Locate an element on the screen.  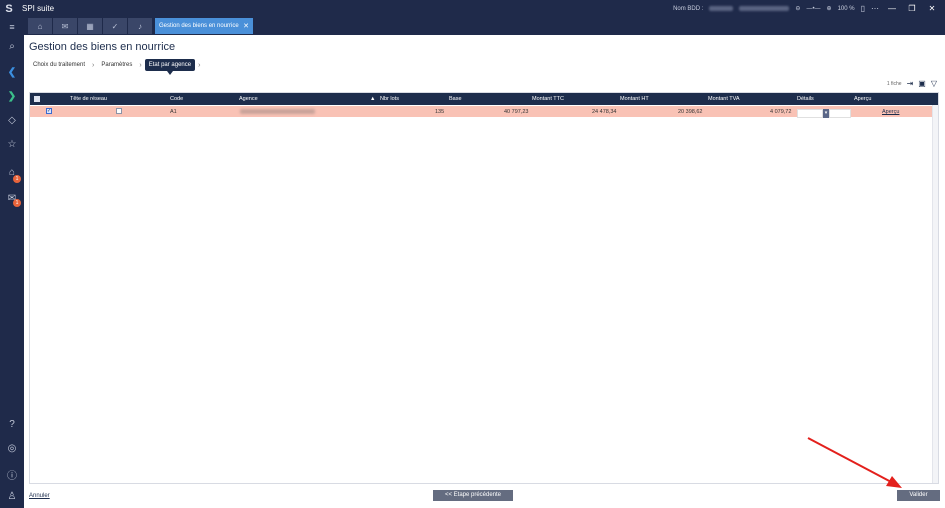
validate-button: Valider is located at coordinates (918, 495).